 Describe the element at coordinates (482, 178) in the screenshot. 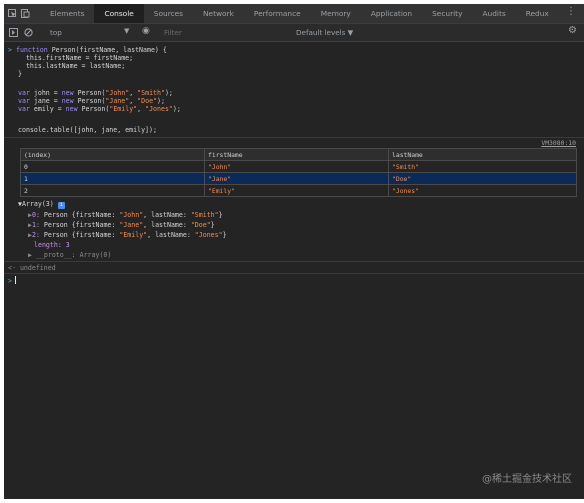

I see `table-cell-lastname: "Doe"` at that location.